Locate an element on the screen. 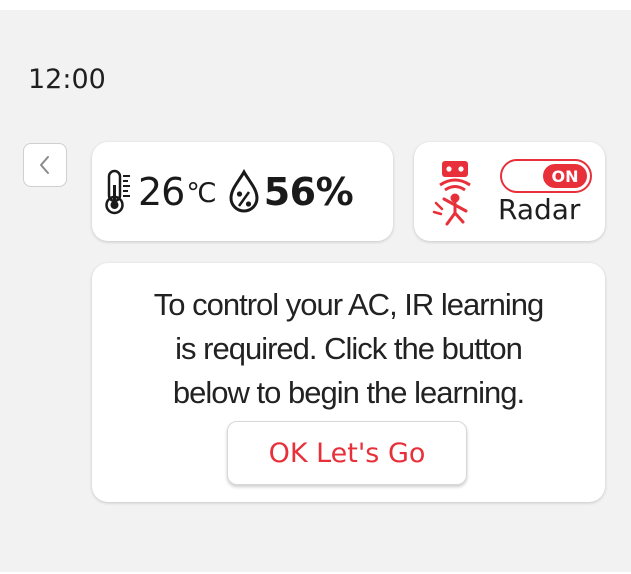 The image size is (631, 574). message-line: below to begin the learning. is located at coordinates (348, 392).